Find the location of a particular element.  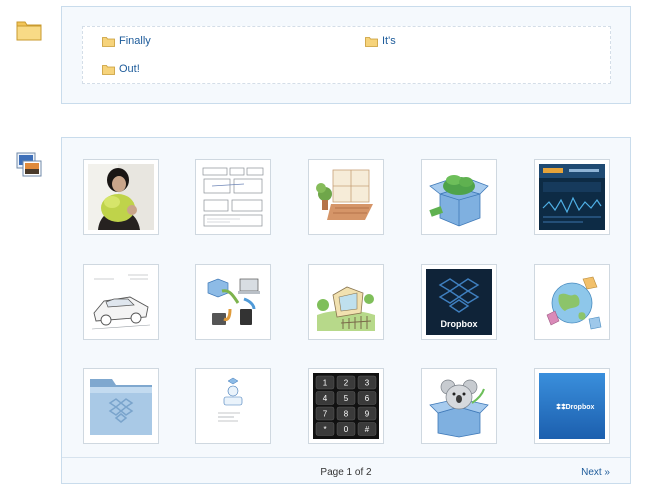

photo-box-money is located at coordinates (459, 197).